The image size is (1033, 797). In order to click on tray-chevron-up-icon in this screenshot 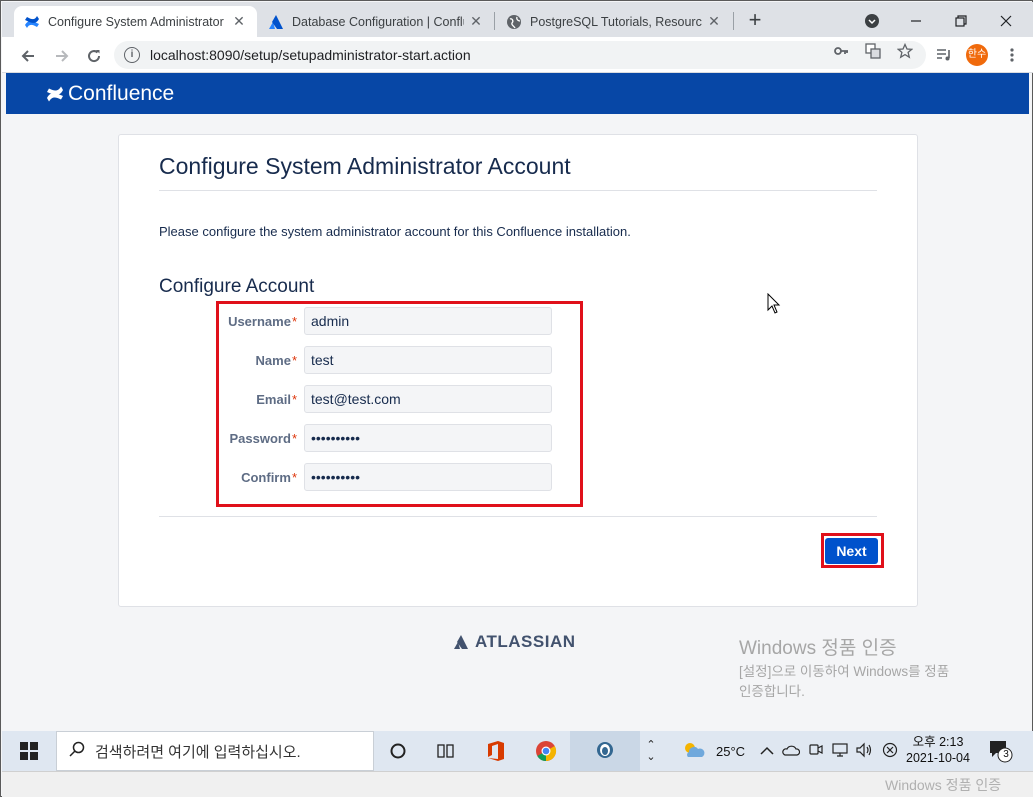, I will do `click(767, 751)`.